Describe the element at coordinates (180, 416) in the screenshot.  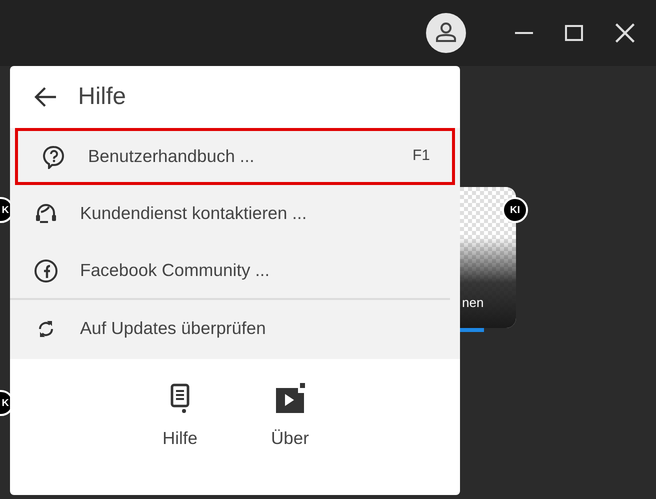
I see `footer-button: Hilfe` at that location.